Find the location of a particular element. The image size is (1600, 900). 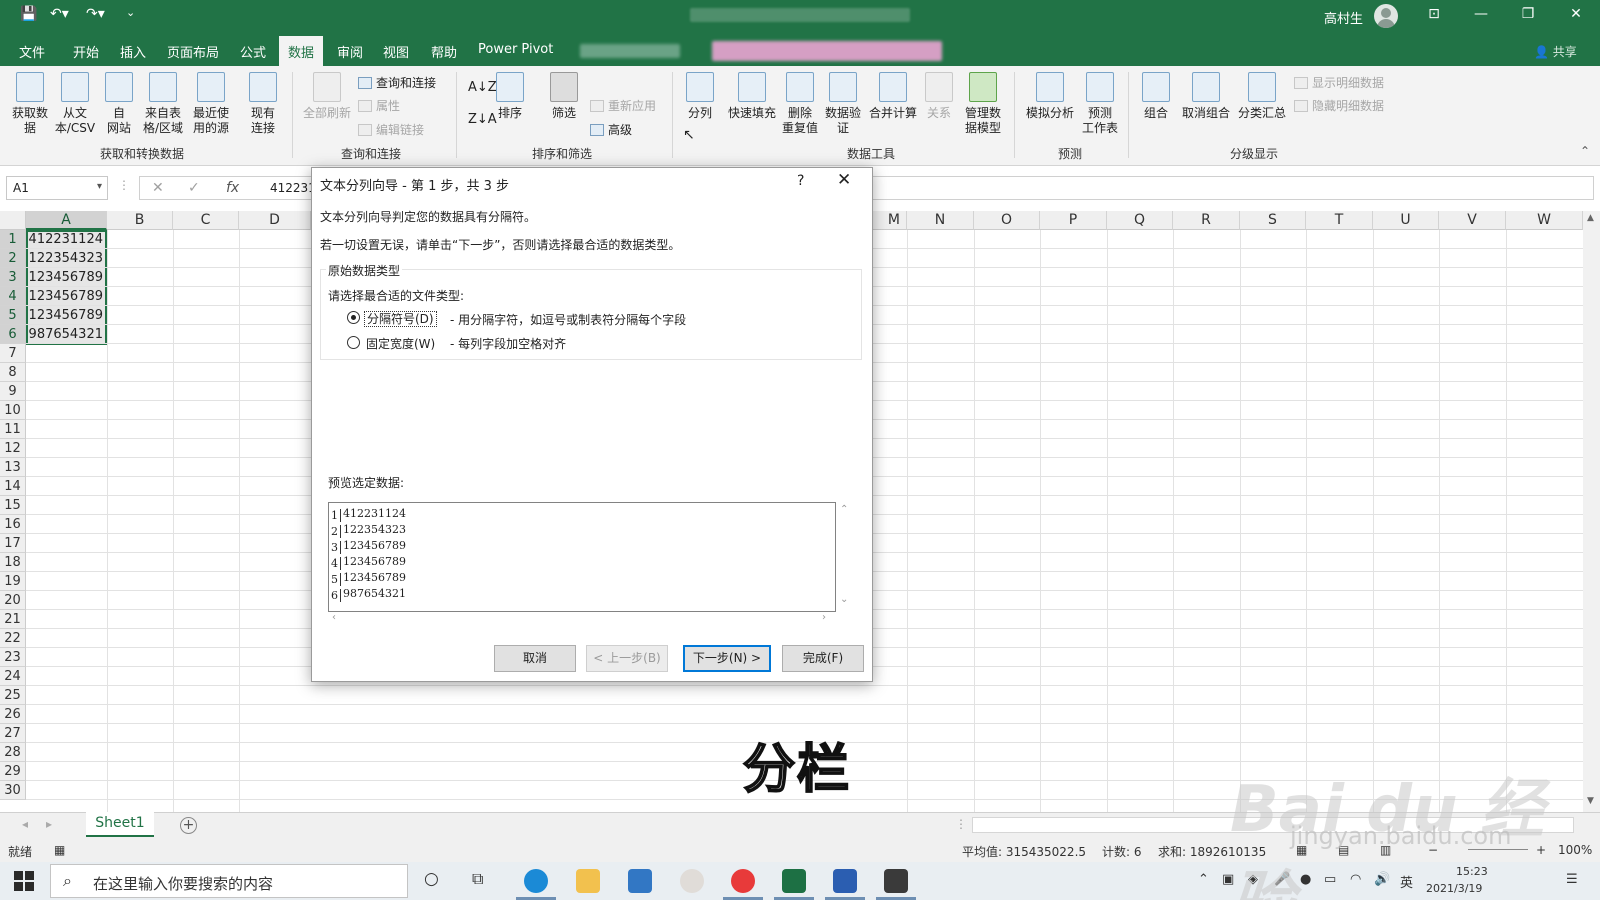

column-header-t: T is located at coordinates (1339, 220).